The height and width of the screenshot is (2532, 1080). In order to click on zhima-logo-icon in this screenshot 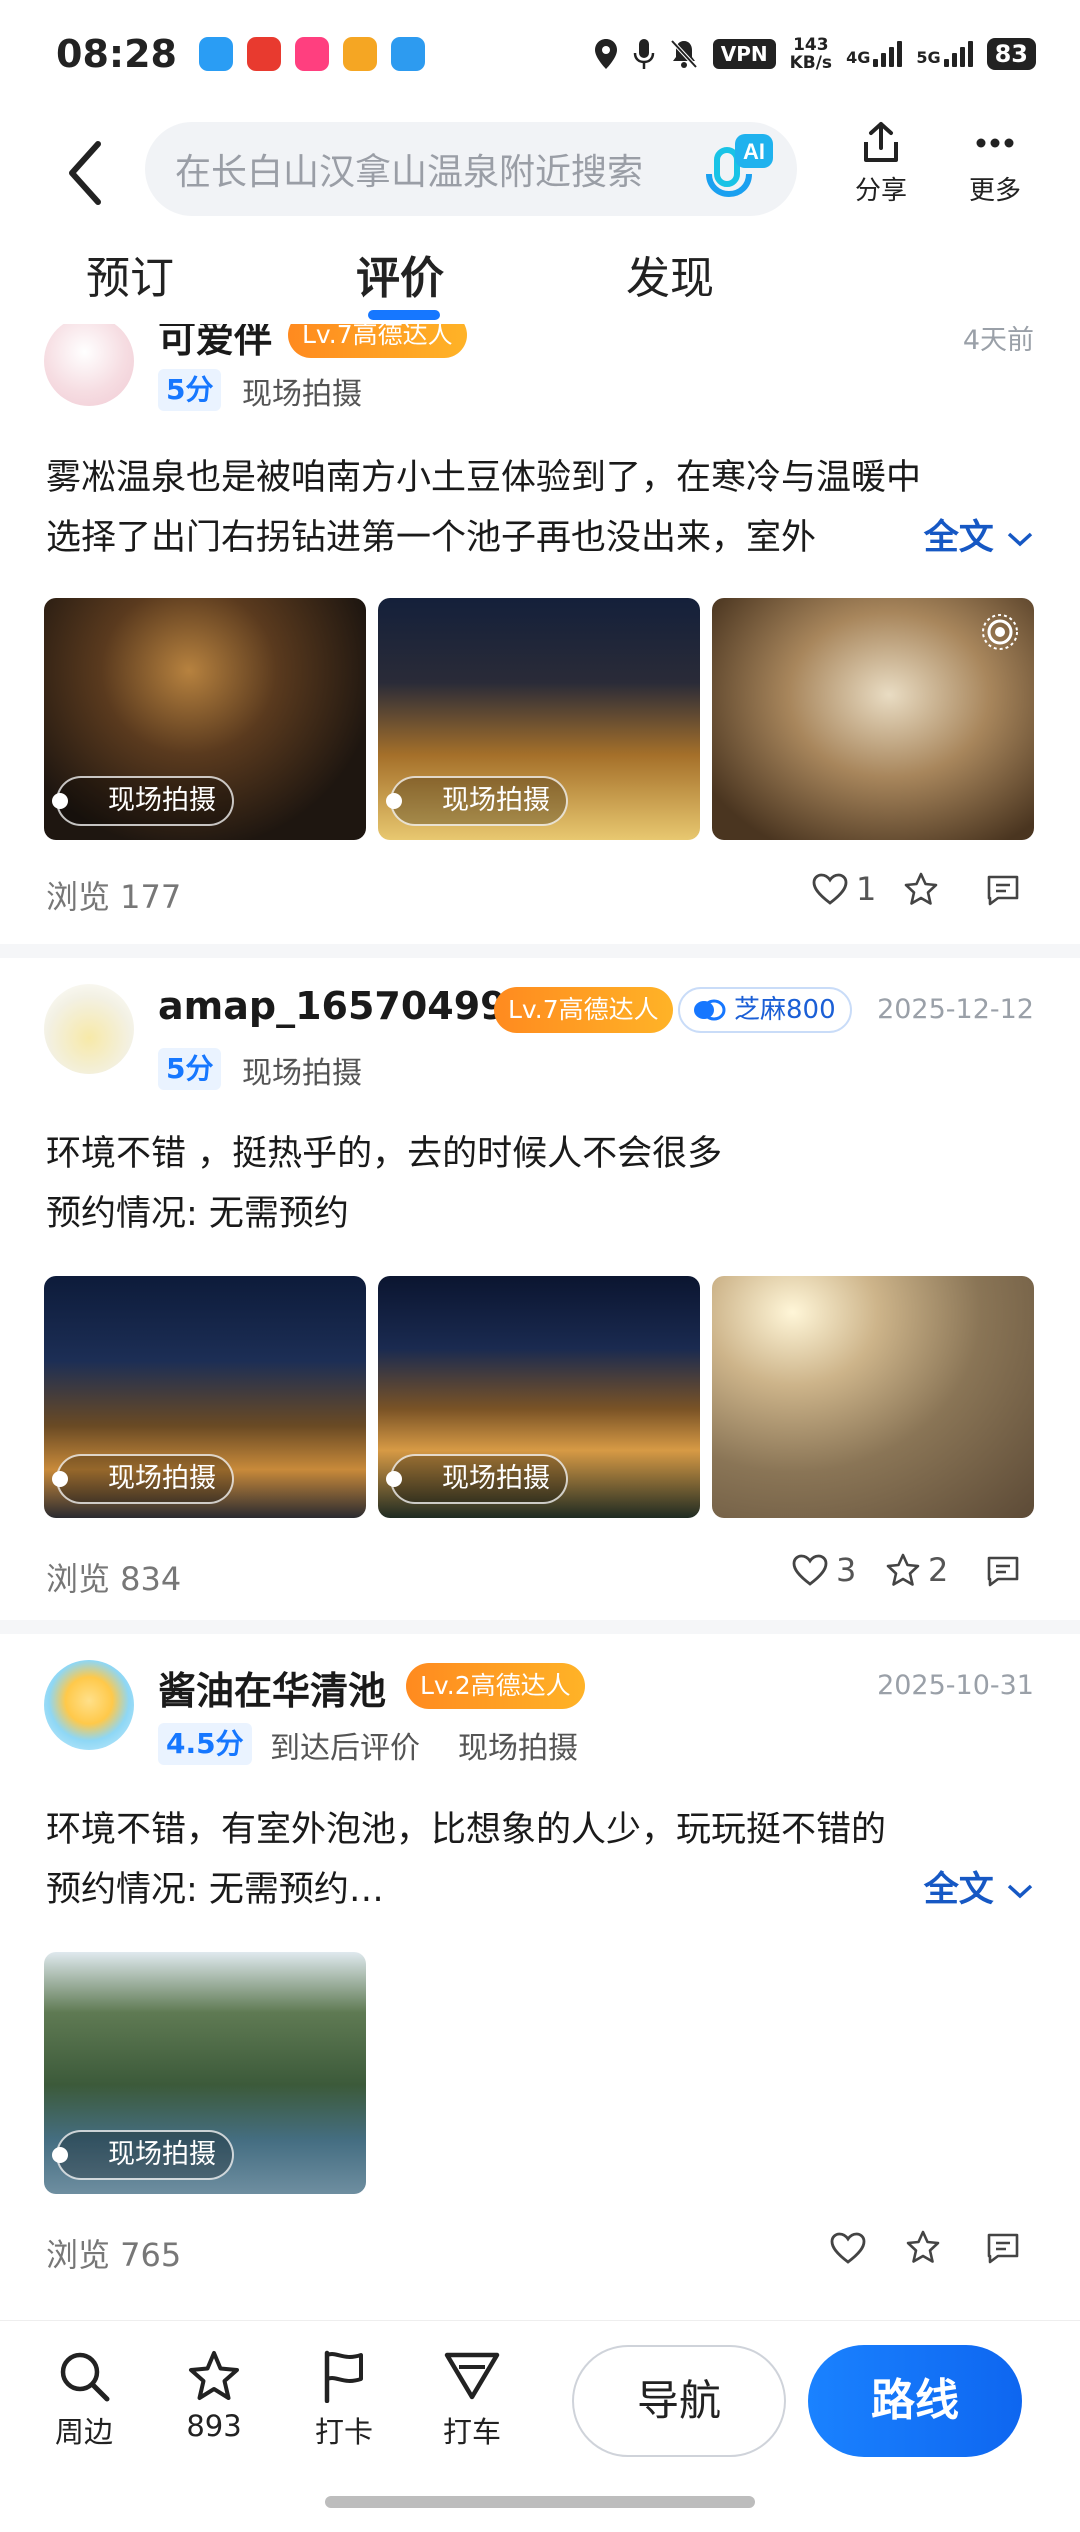, I will do `click(710, 1010)`.